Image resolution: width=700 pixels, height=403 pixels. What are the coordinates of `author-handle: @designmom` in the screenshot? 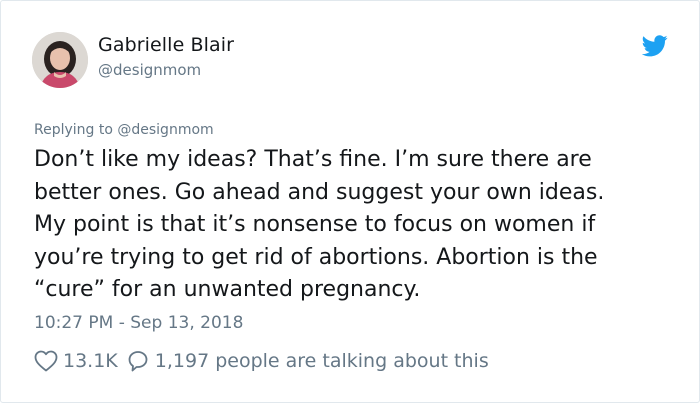 It's located at (149, 70).